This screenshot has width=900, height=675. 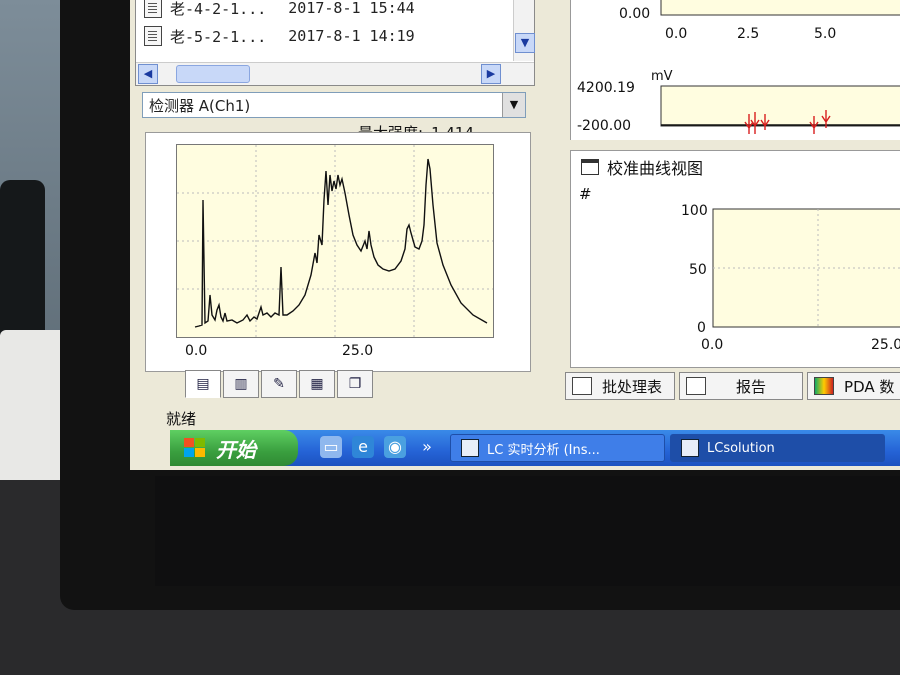 I want to click on tab-report: 报告, so click(x=741, y=386).